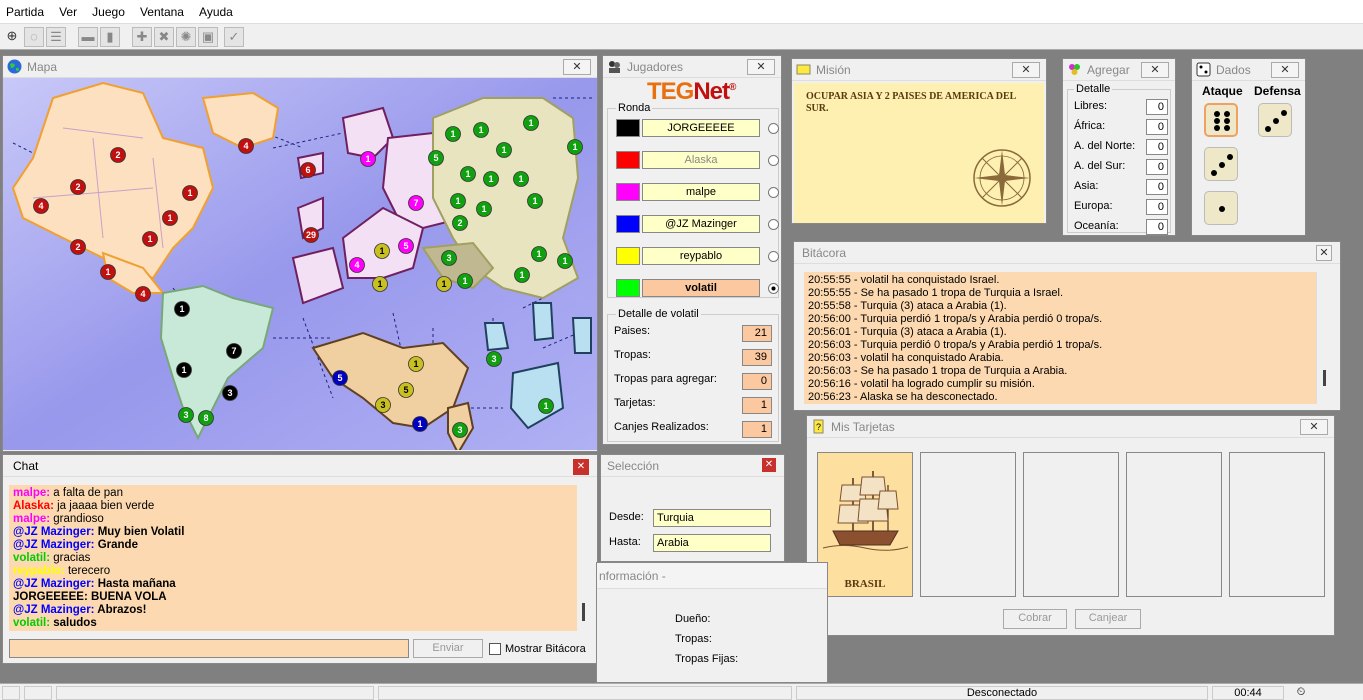 This screenshot has height=700, width=1363. I want to click on player-row: reypablo, so click(697, 256).